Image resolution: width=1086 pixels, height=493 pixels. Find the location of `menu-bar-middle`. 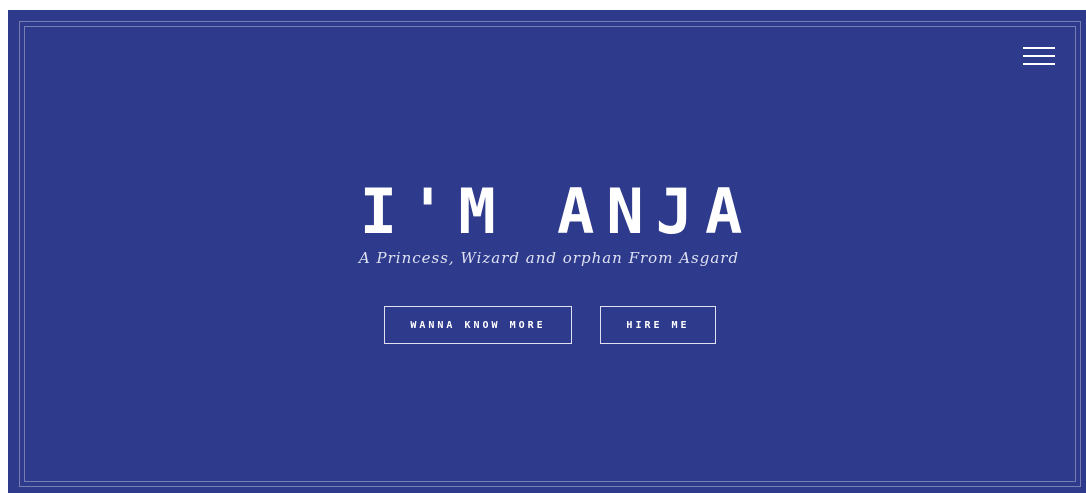

menu-bar-middle is located at coordinates (1039, 56).